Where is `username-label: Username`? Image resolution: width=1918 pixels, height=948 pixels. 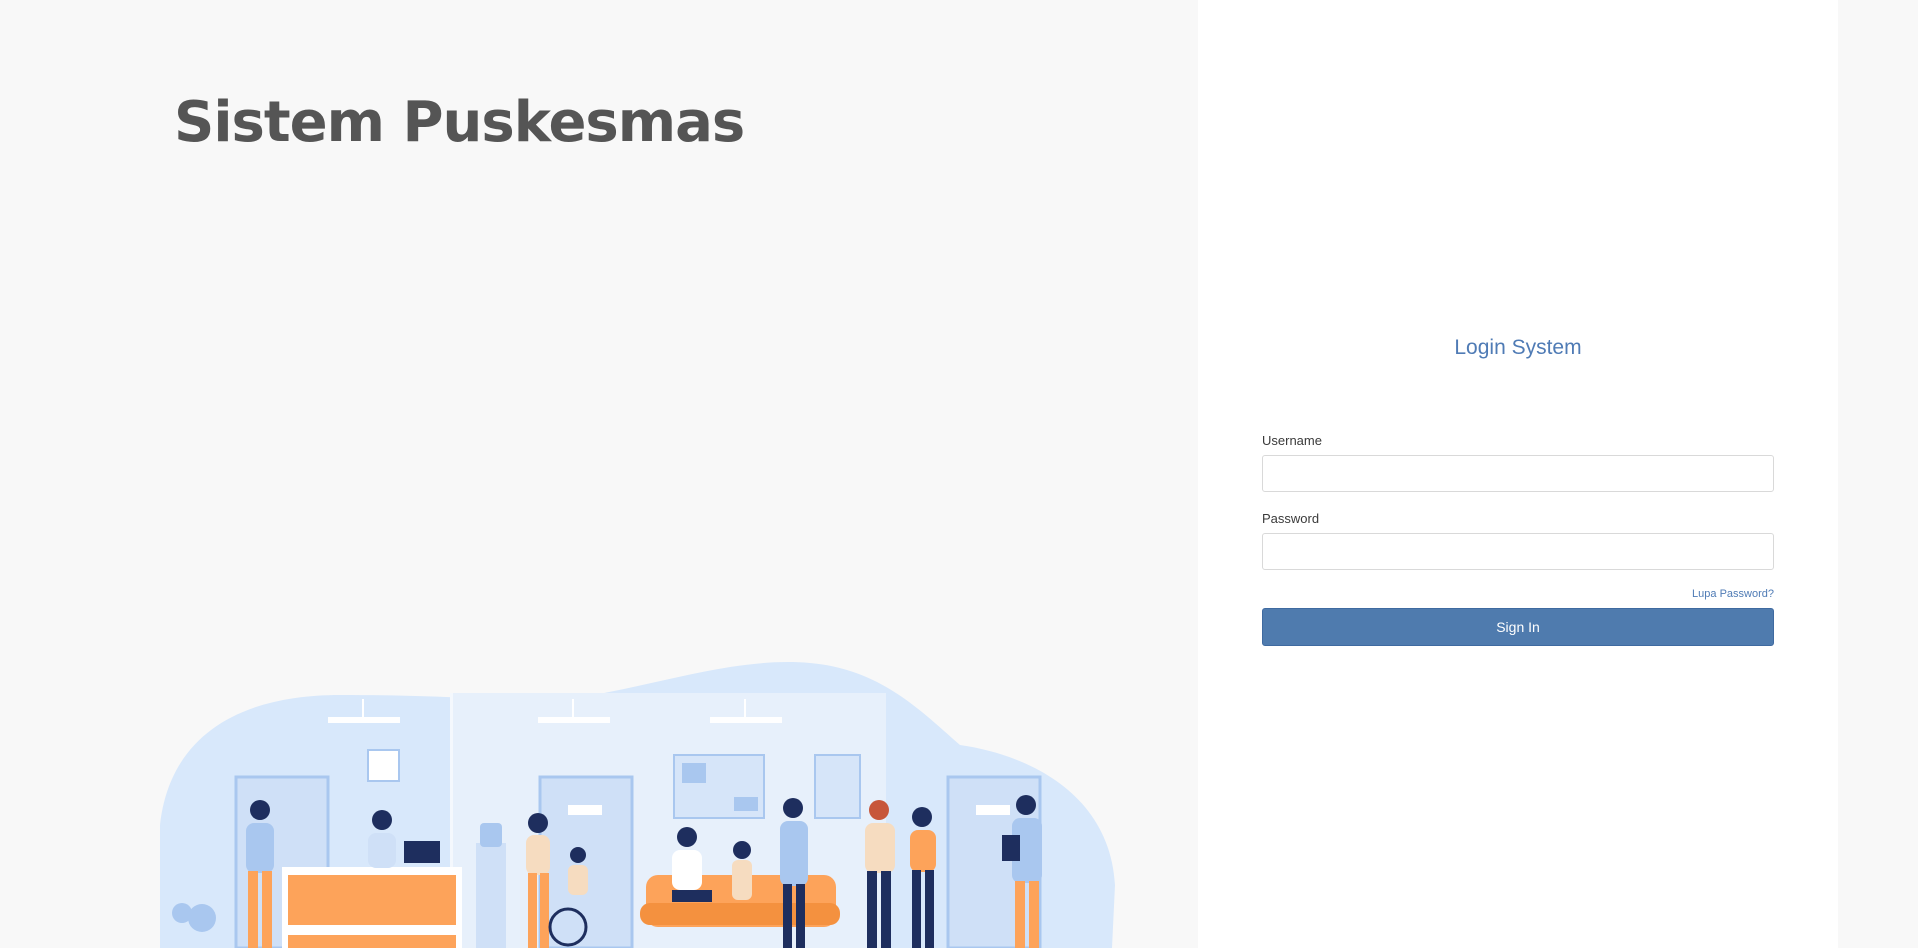 username-label: Username is located at coordinates (1292, 440).